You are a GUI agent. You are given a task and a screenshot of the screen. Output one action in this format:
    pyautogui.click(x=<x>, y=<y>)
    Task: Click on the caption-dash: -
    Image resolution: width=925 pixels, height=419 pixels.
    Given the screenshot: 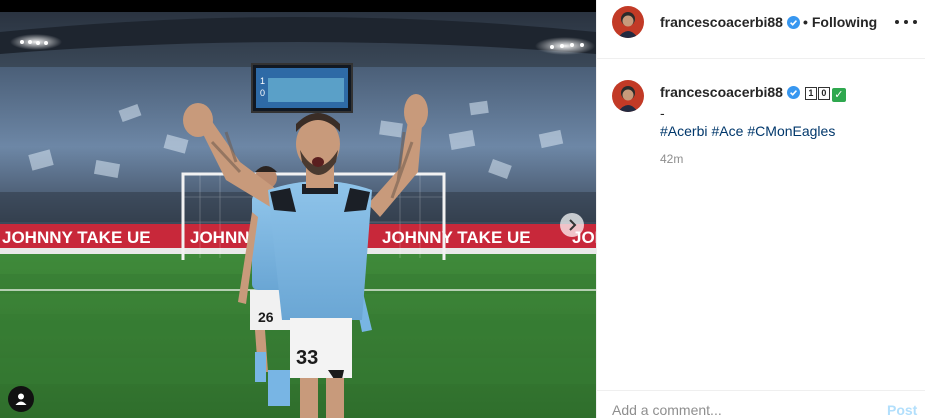 What is the action you would take?
    pyautogui.click(x=662, y=113)
    